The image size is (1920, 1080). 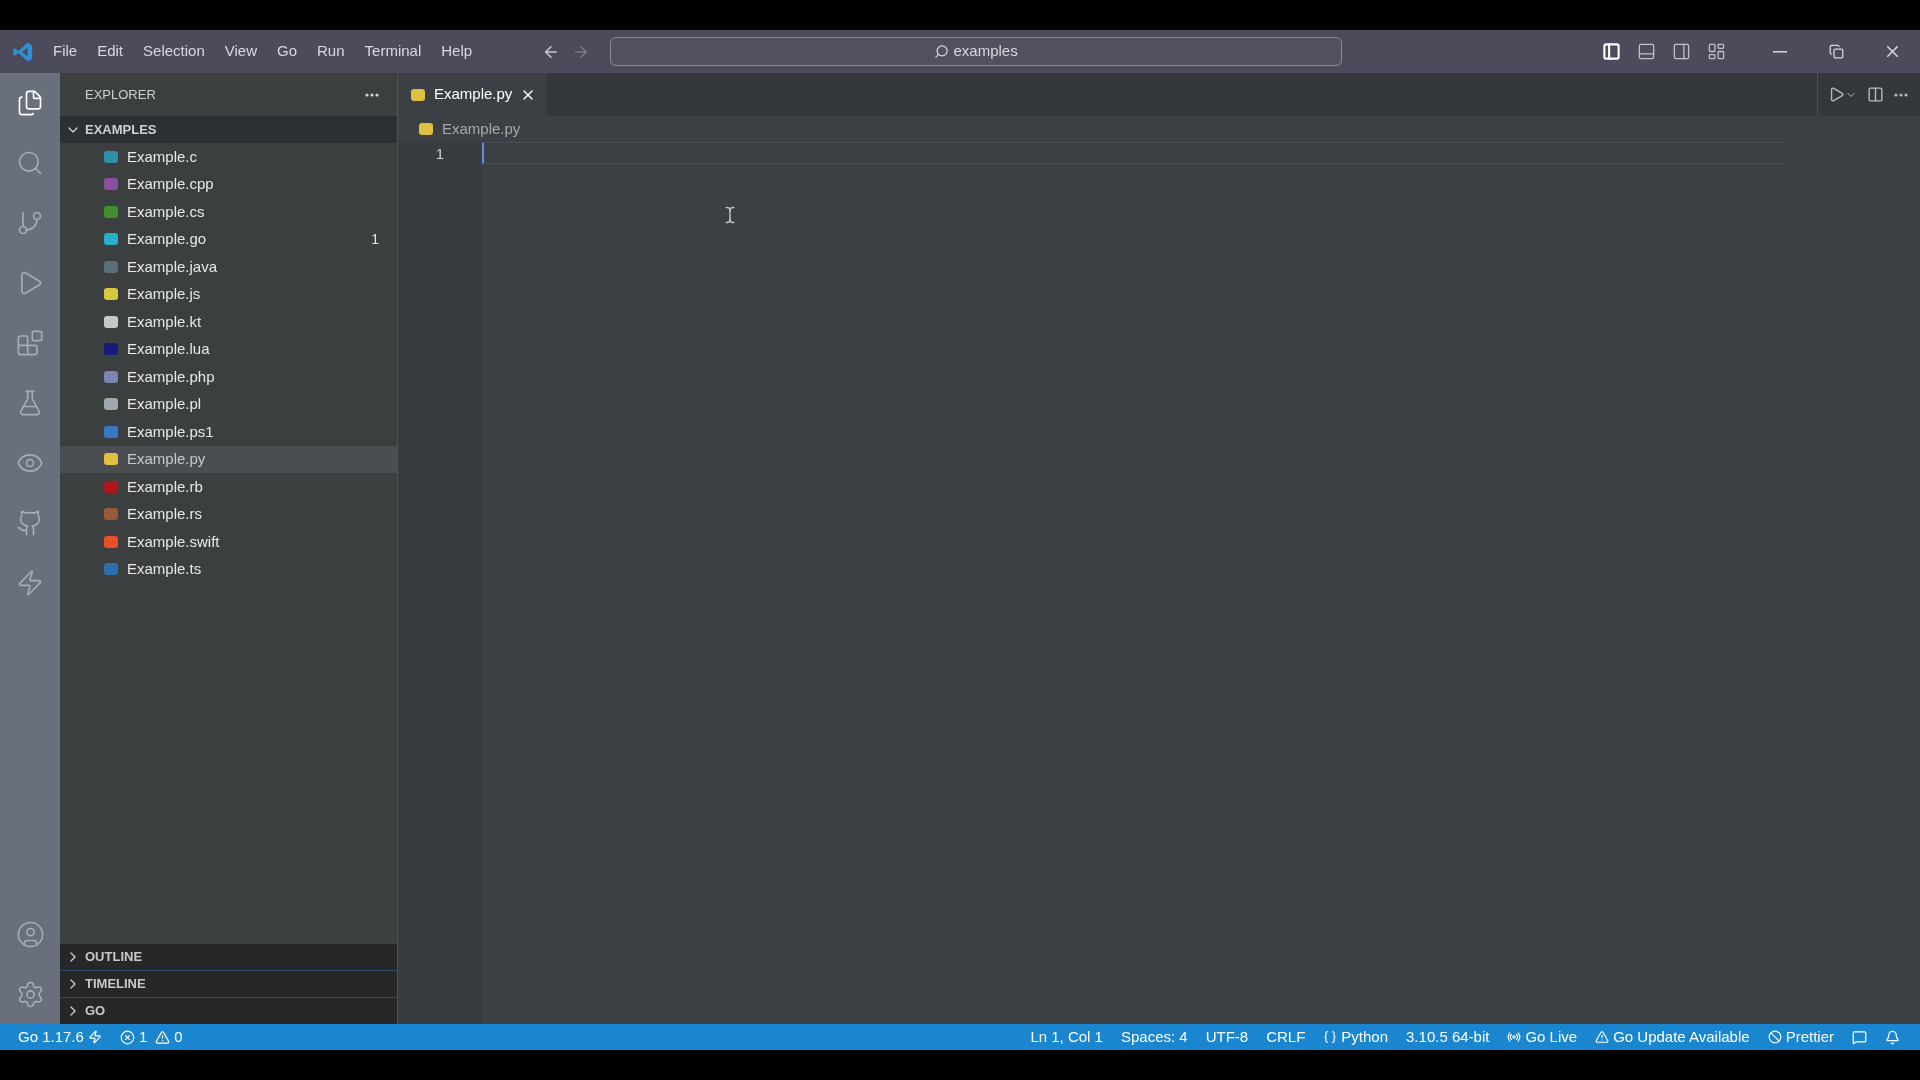 What do you see at coordinates (1356, 1037) in the screenshot?
I see `language-status: Python` at bounding box center [1356, 1037].